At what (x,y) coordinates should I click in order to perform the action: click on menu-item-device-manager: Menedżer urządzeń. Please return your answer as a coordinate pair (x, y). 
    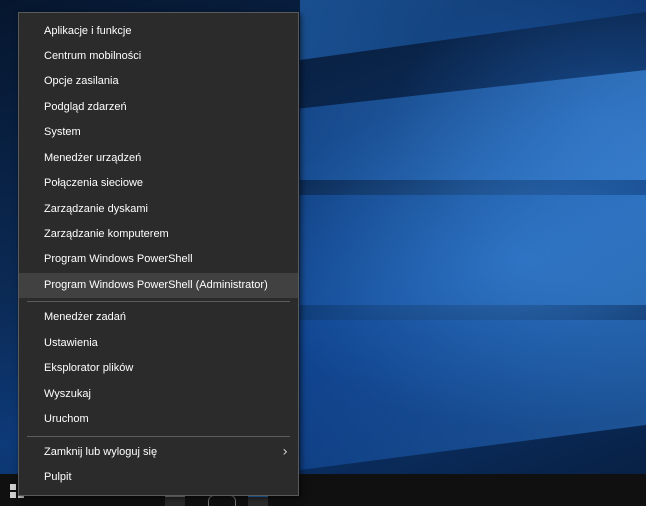
    Looking at the image, I should click on (158, 158).